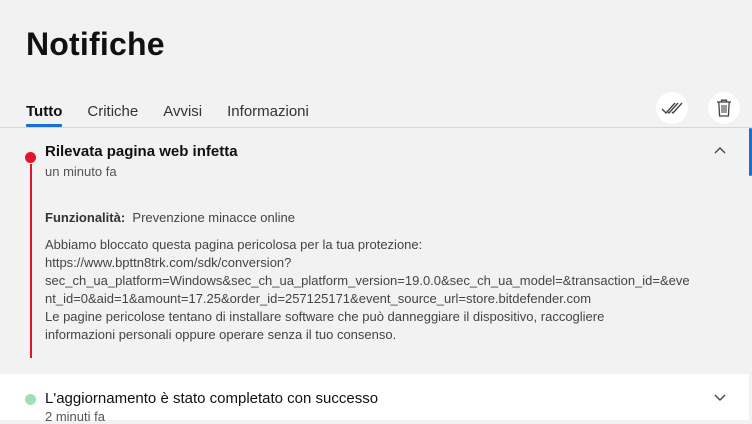  I want to click on tab-all: Tutto, so click(44, 115).